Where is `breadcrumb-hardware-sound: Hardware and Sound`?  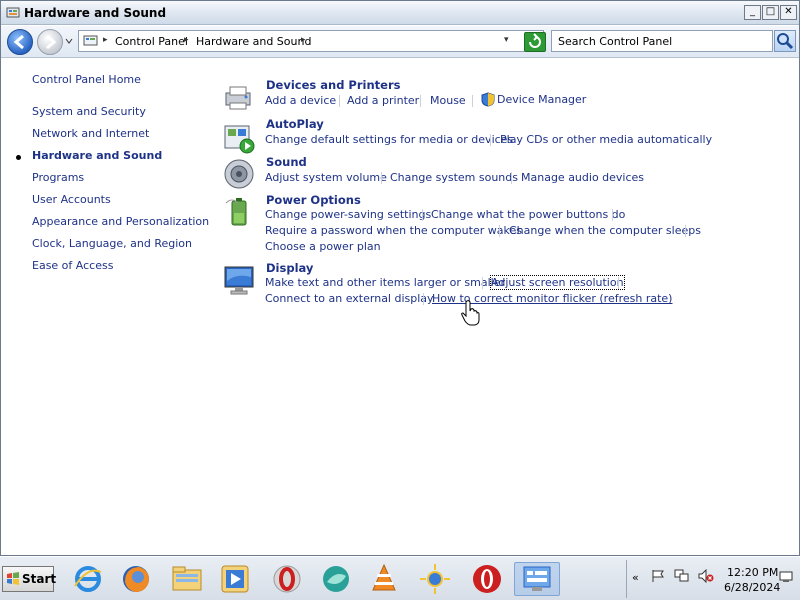
breadcrumb-hardware-sound: Hardware and Sound is located at coordinates (253, 41).